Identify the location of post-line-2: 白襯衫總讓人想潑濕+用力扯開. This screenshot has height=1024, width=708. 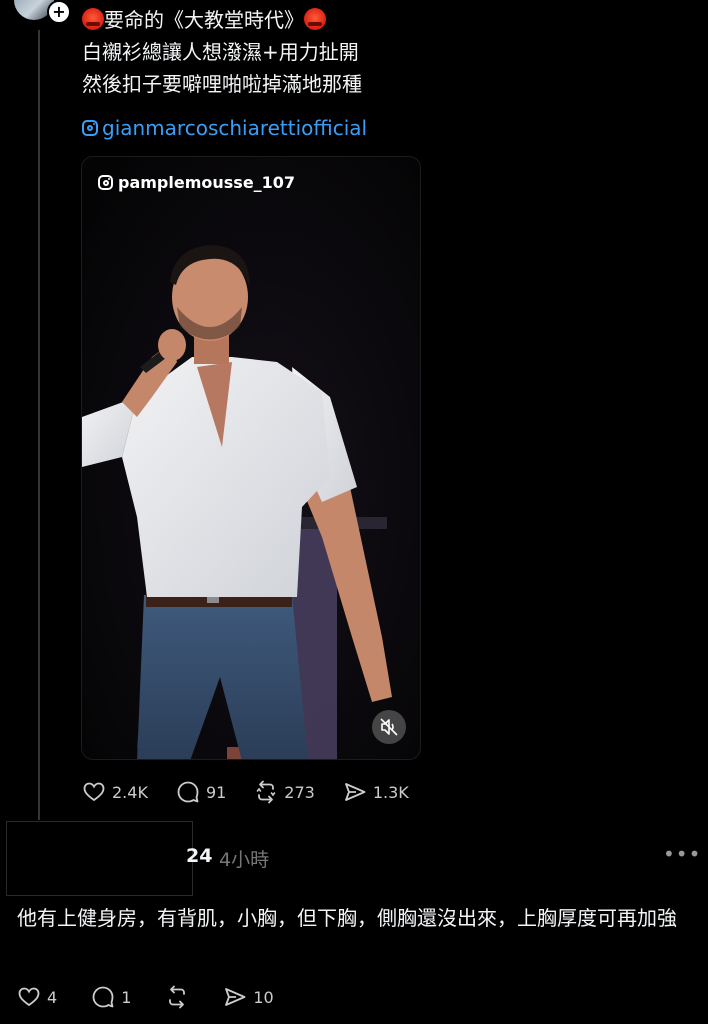
(220, 52).